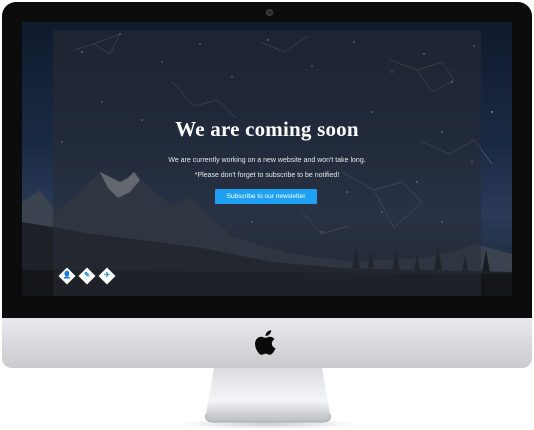  I want to click on user-icon: 👤, so click(67, 275).